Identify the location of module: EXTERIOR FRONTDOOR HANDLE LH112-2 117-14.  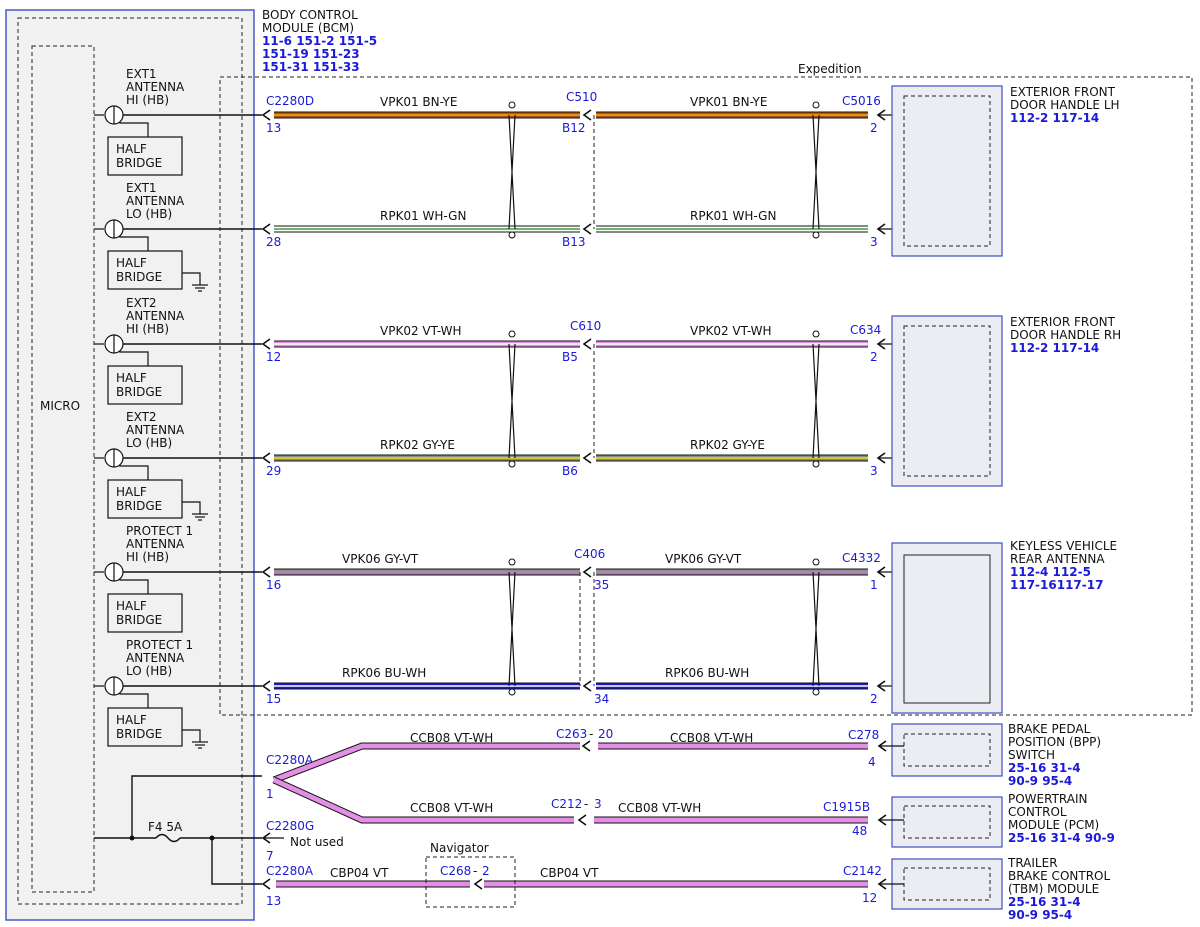
(1005, 171).